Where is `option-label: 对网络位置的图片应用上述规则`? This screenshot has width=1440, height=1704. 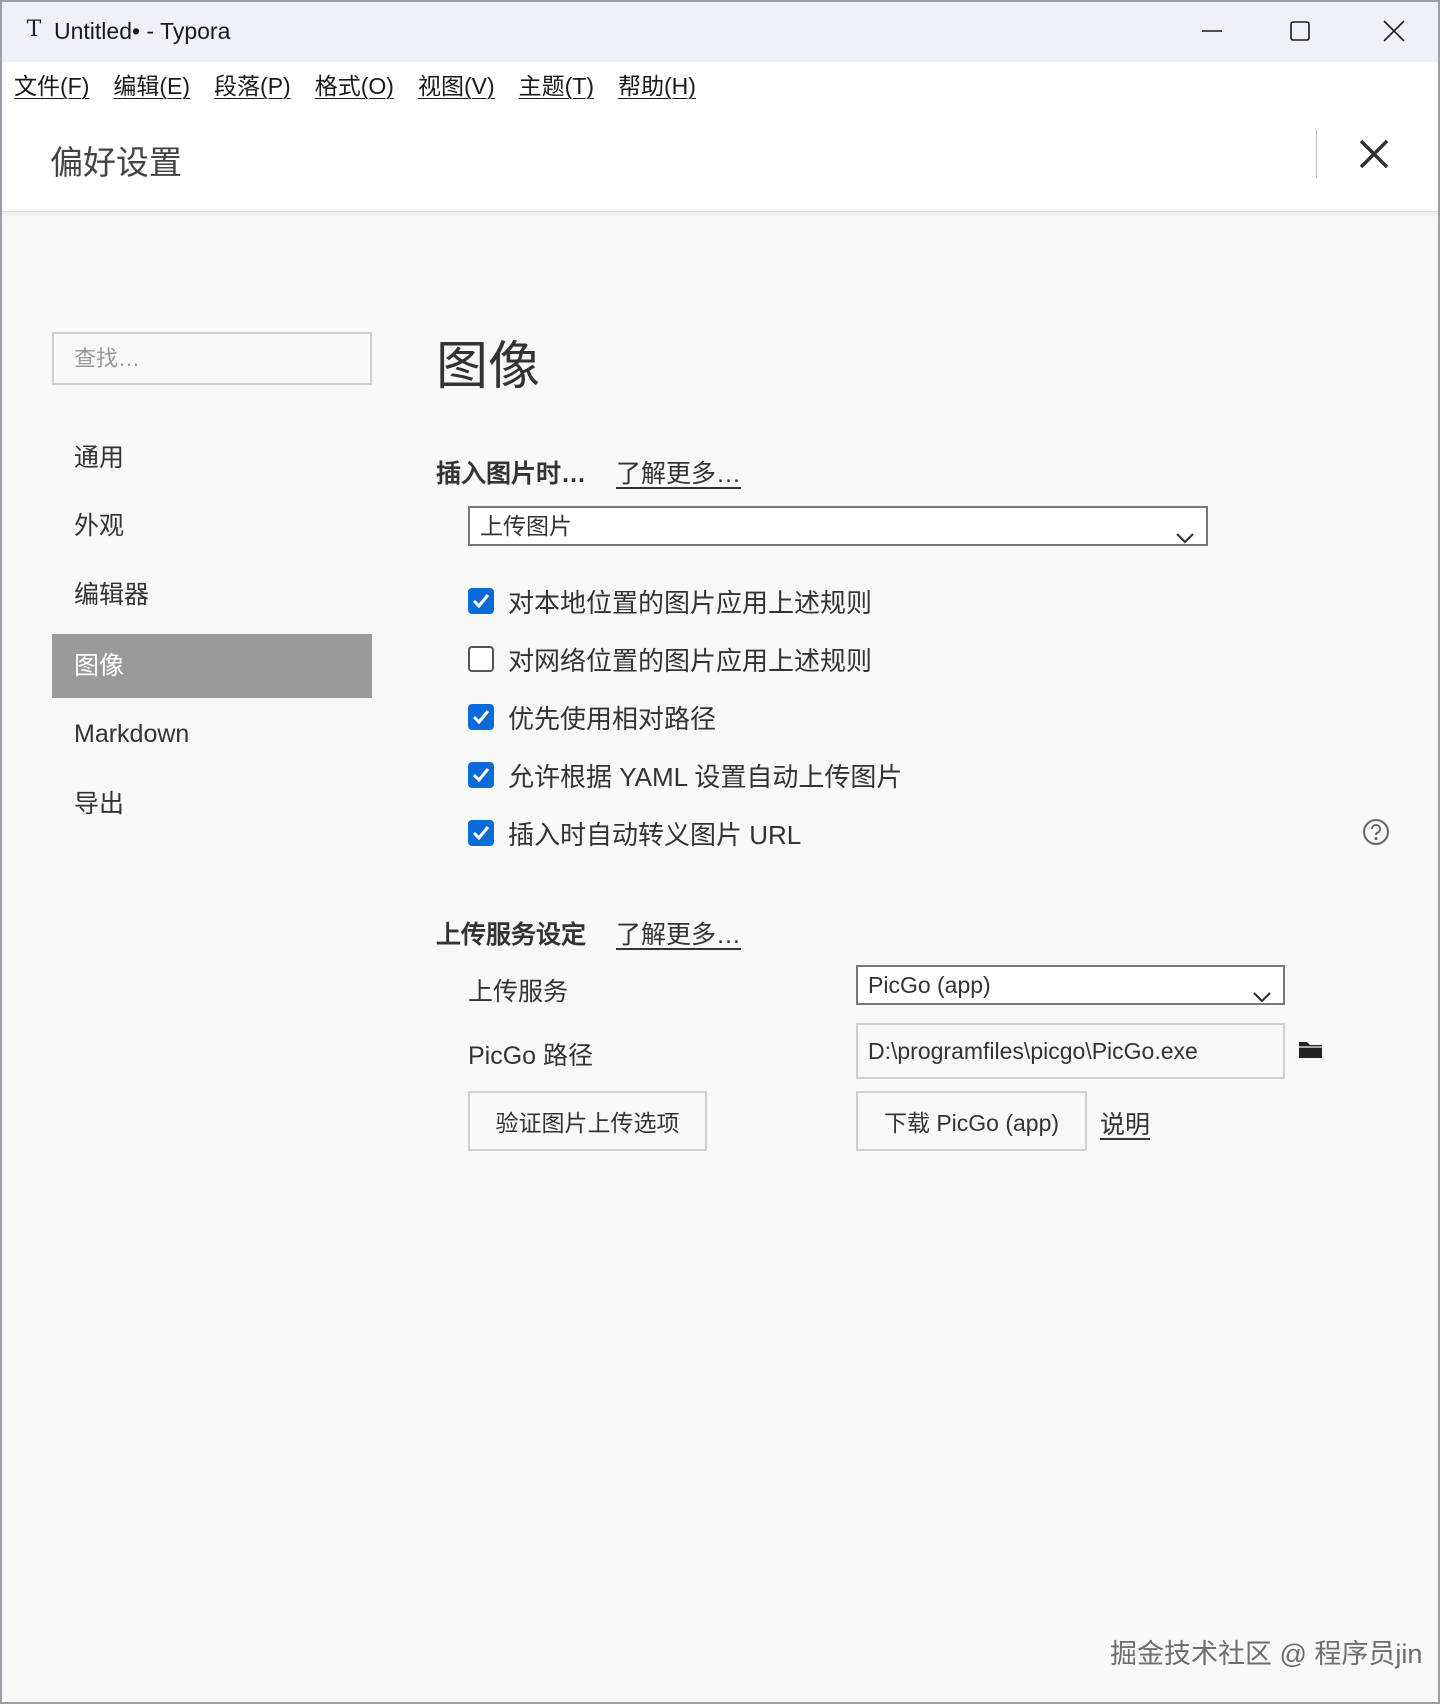 option-label: 对网络位置的图片应用上述规则 is located at coordinates (690, 660).